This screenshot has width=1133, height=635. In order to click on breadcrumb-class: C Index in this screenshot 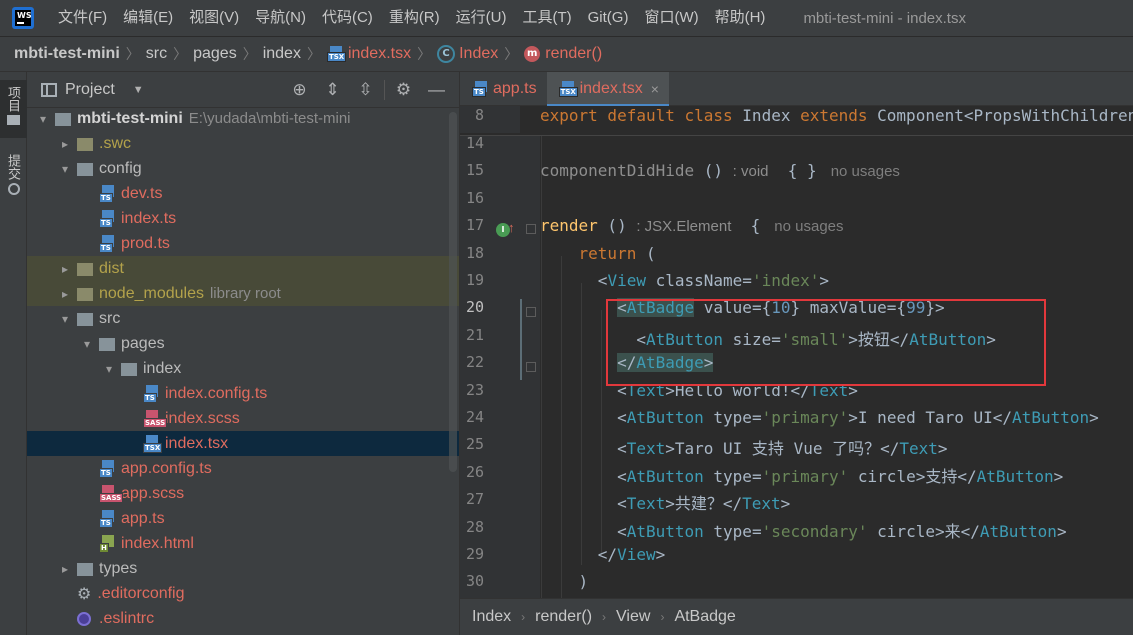, I will do `click(467, 54)`.